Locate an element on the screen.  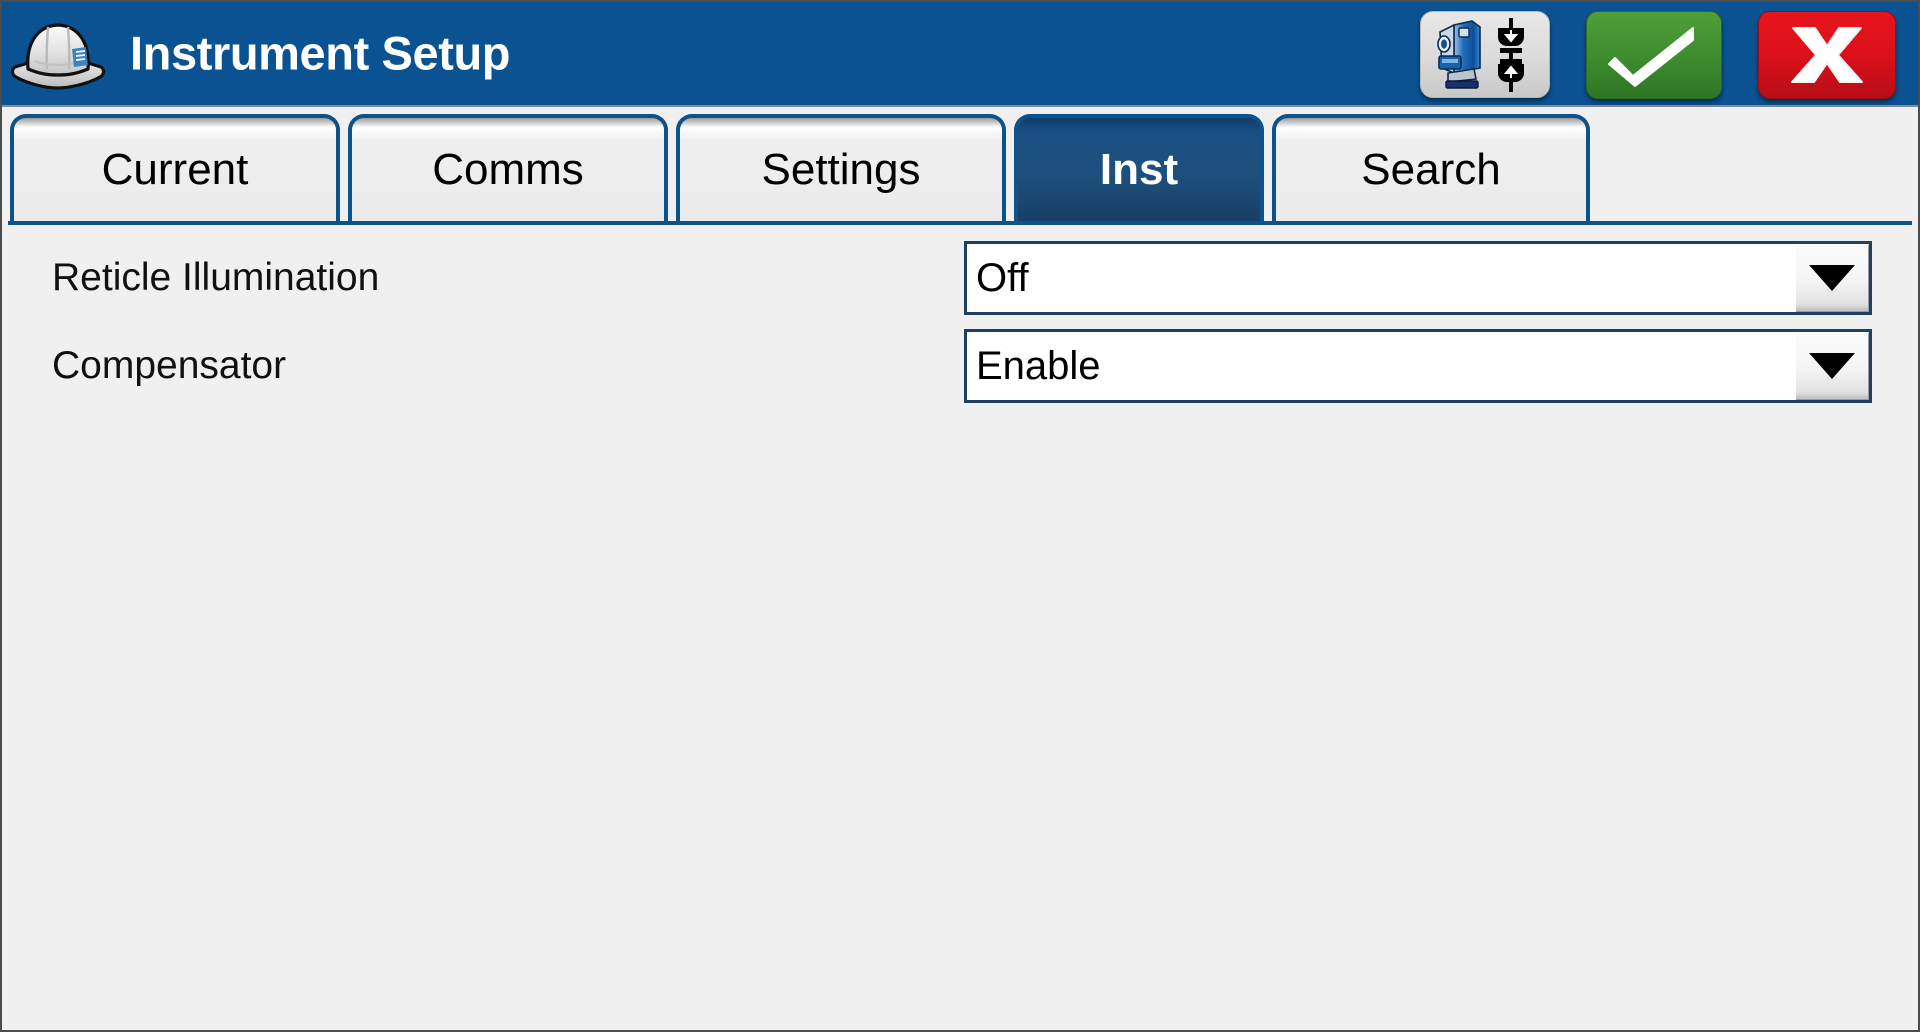
tab-label: Current is located at coordinates (175, 169).